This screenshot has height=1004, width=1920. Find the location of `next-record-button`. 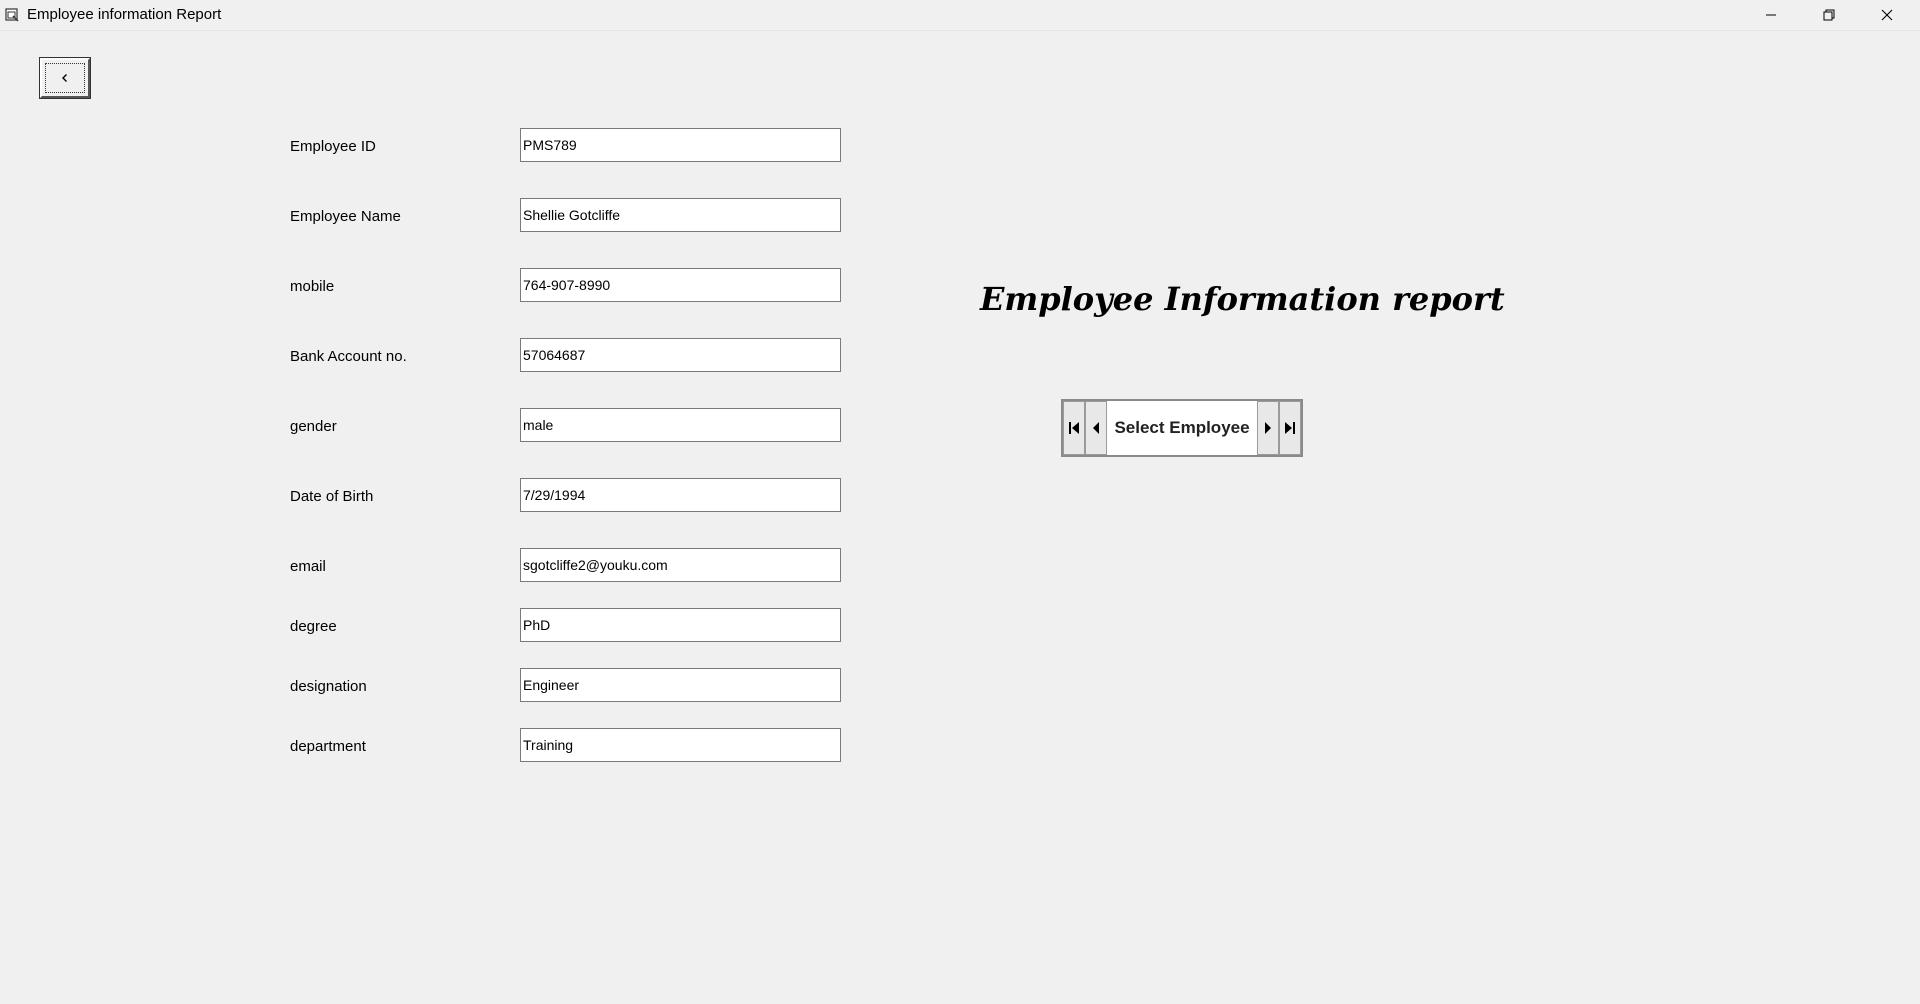

next-record-button is located at coordinates (1268, 428).